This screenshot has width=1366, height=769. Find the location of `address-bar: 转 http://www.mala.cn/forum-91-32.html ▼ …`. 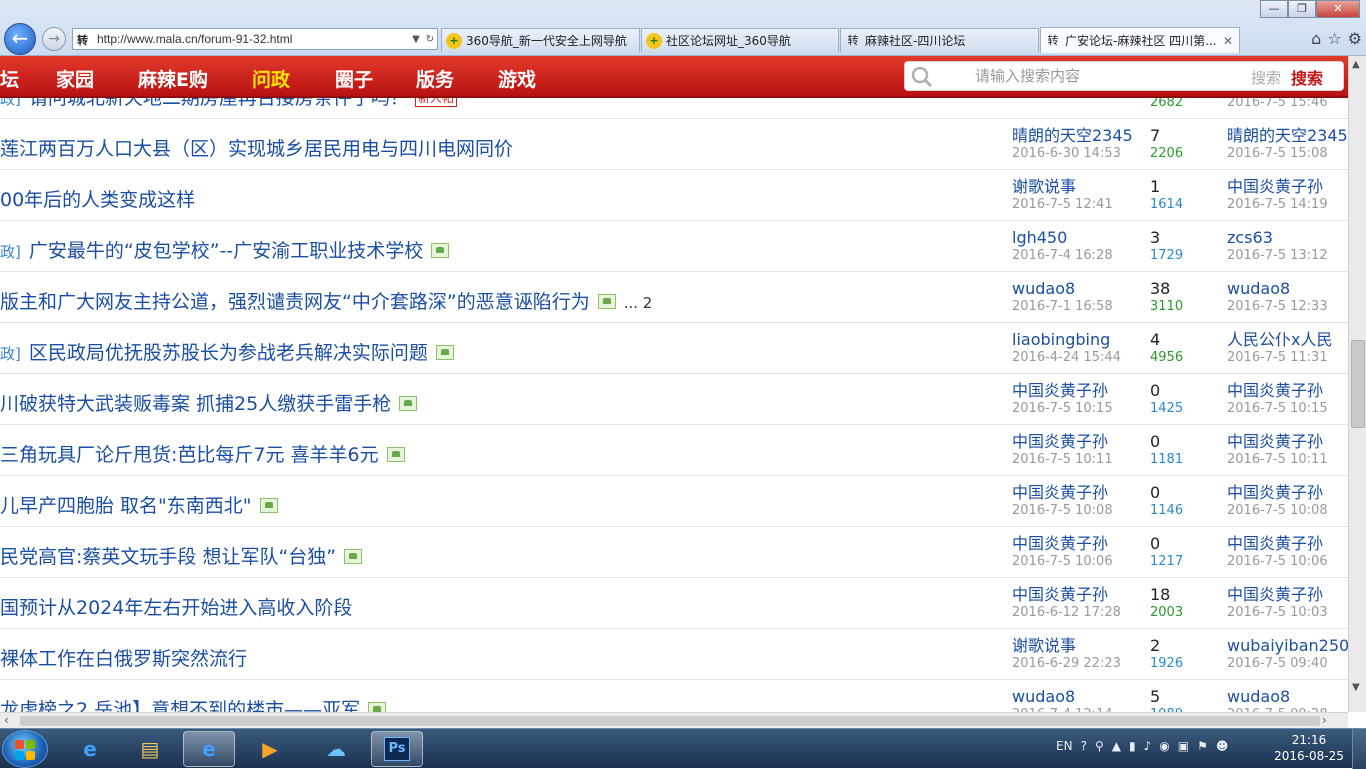

address-bar: 转 http://www.mala.cn/forum-91-32.html ▼ … is located at coordinates (255, 39).